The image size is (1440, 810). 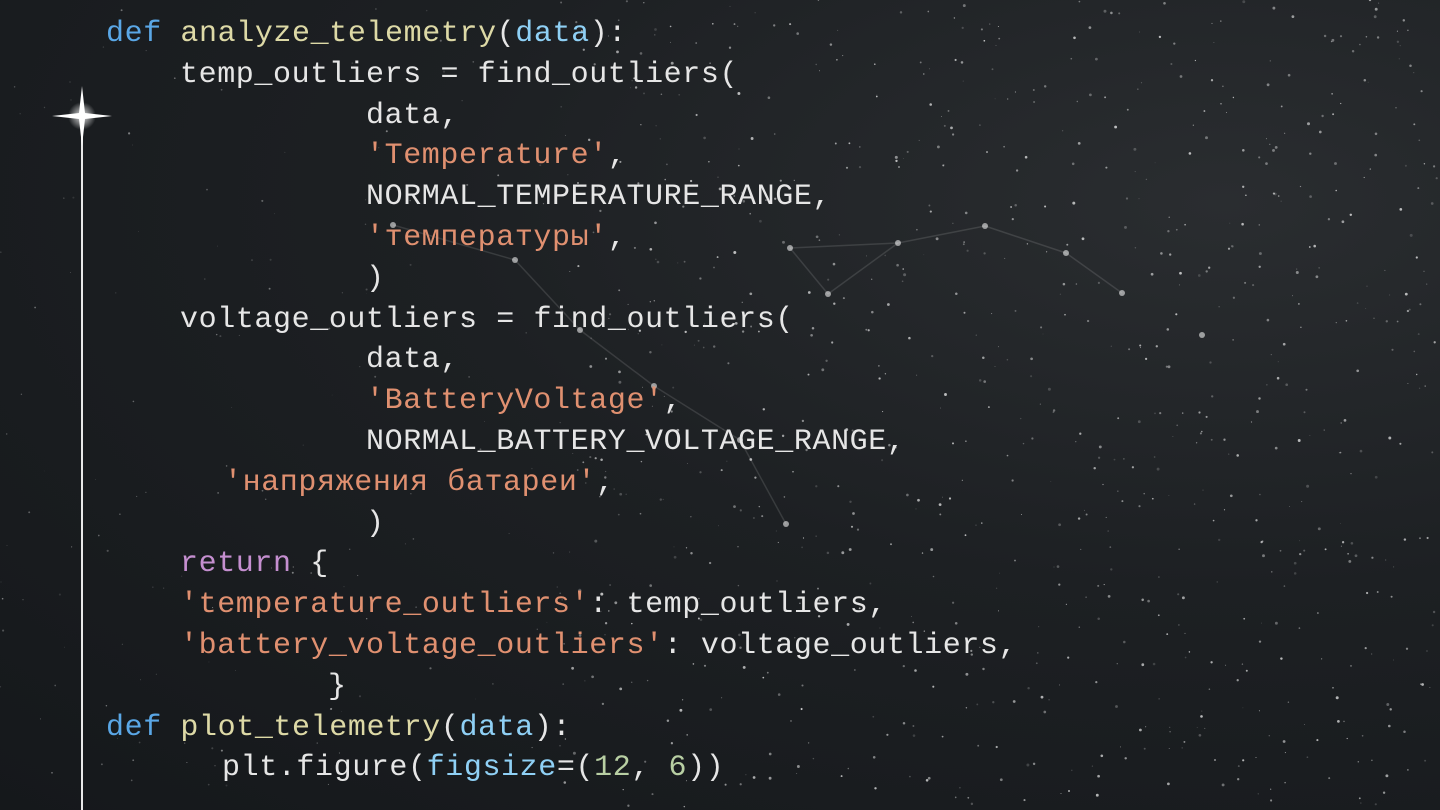 I want to click on code-line: 'напряжения батареи',, so click(x=419, y=483).